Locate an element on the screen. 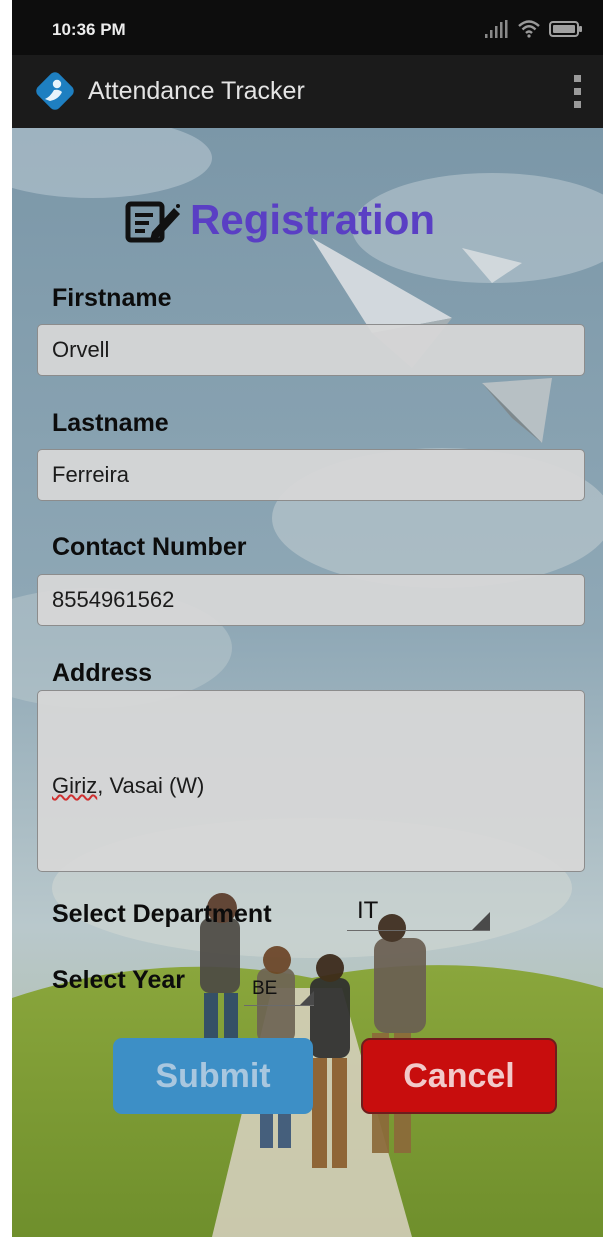  lastname-input is located at coordinates (311, 475).